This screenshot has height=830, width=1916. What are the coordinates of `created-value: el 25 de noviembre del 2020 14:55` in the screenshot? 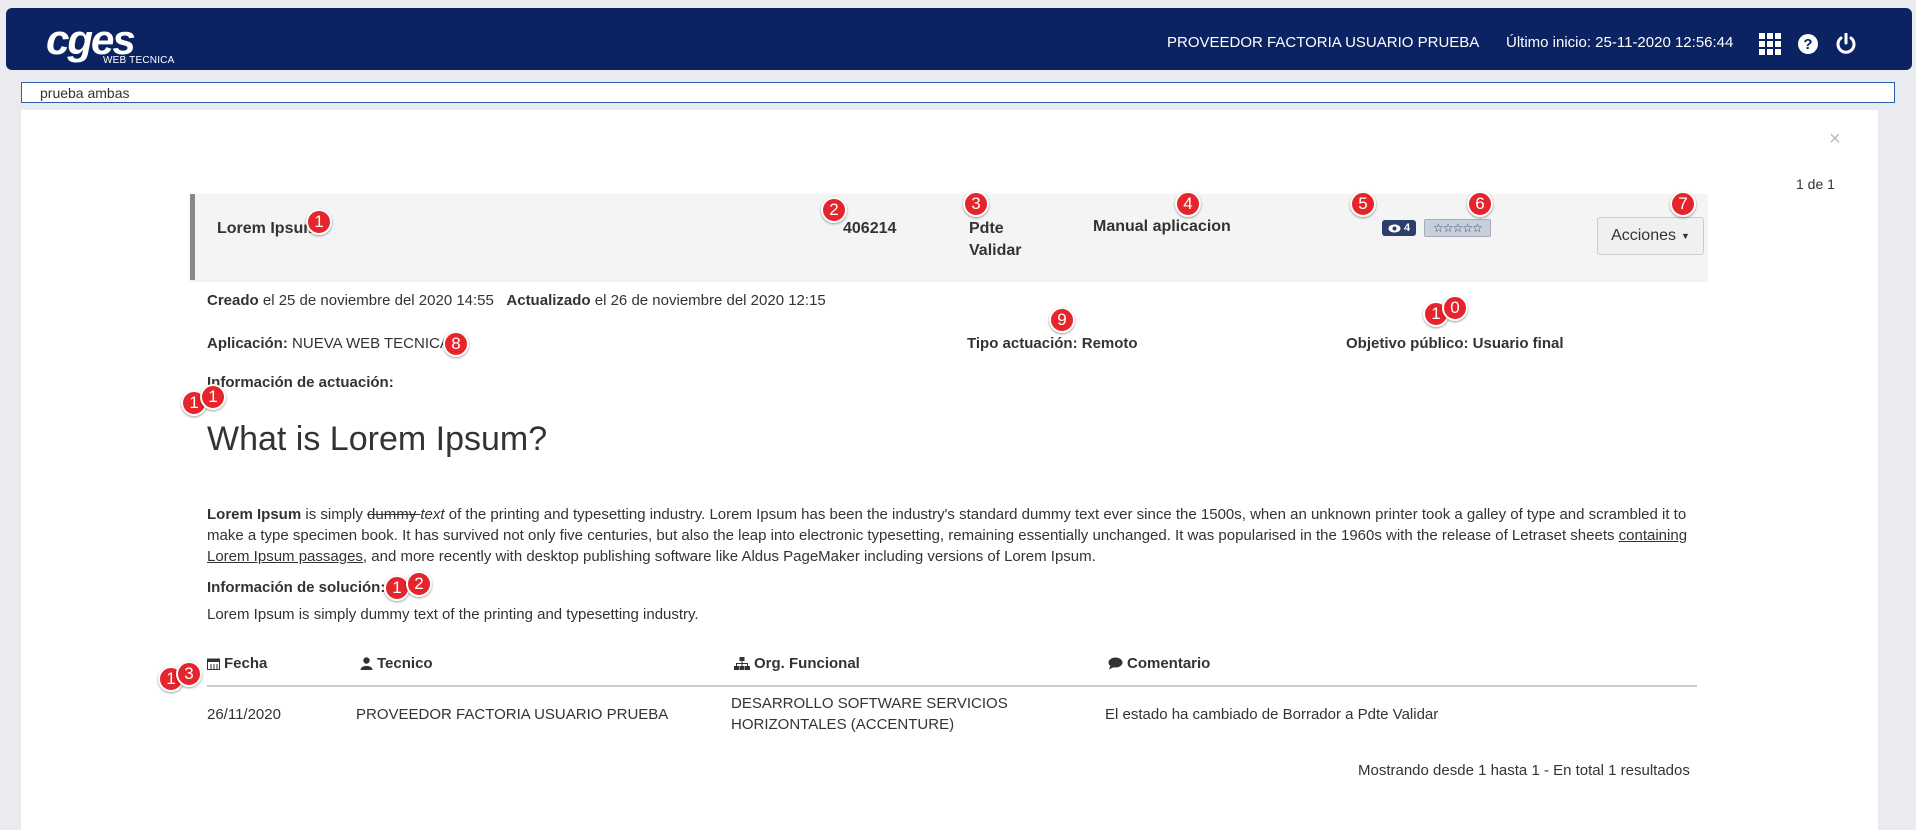 It's located at (378, 300).